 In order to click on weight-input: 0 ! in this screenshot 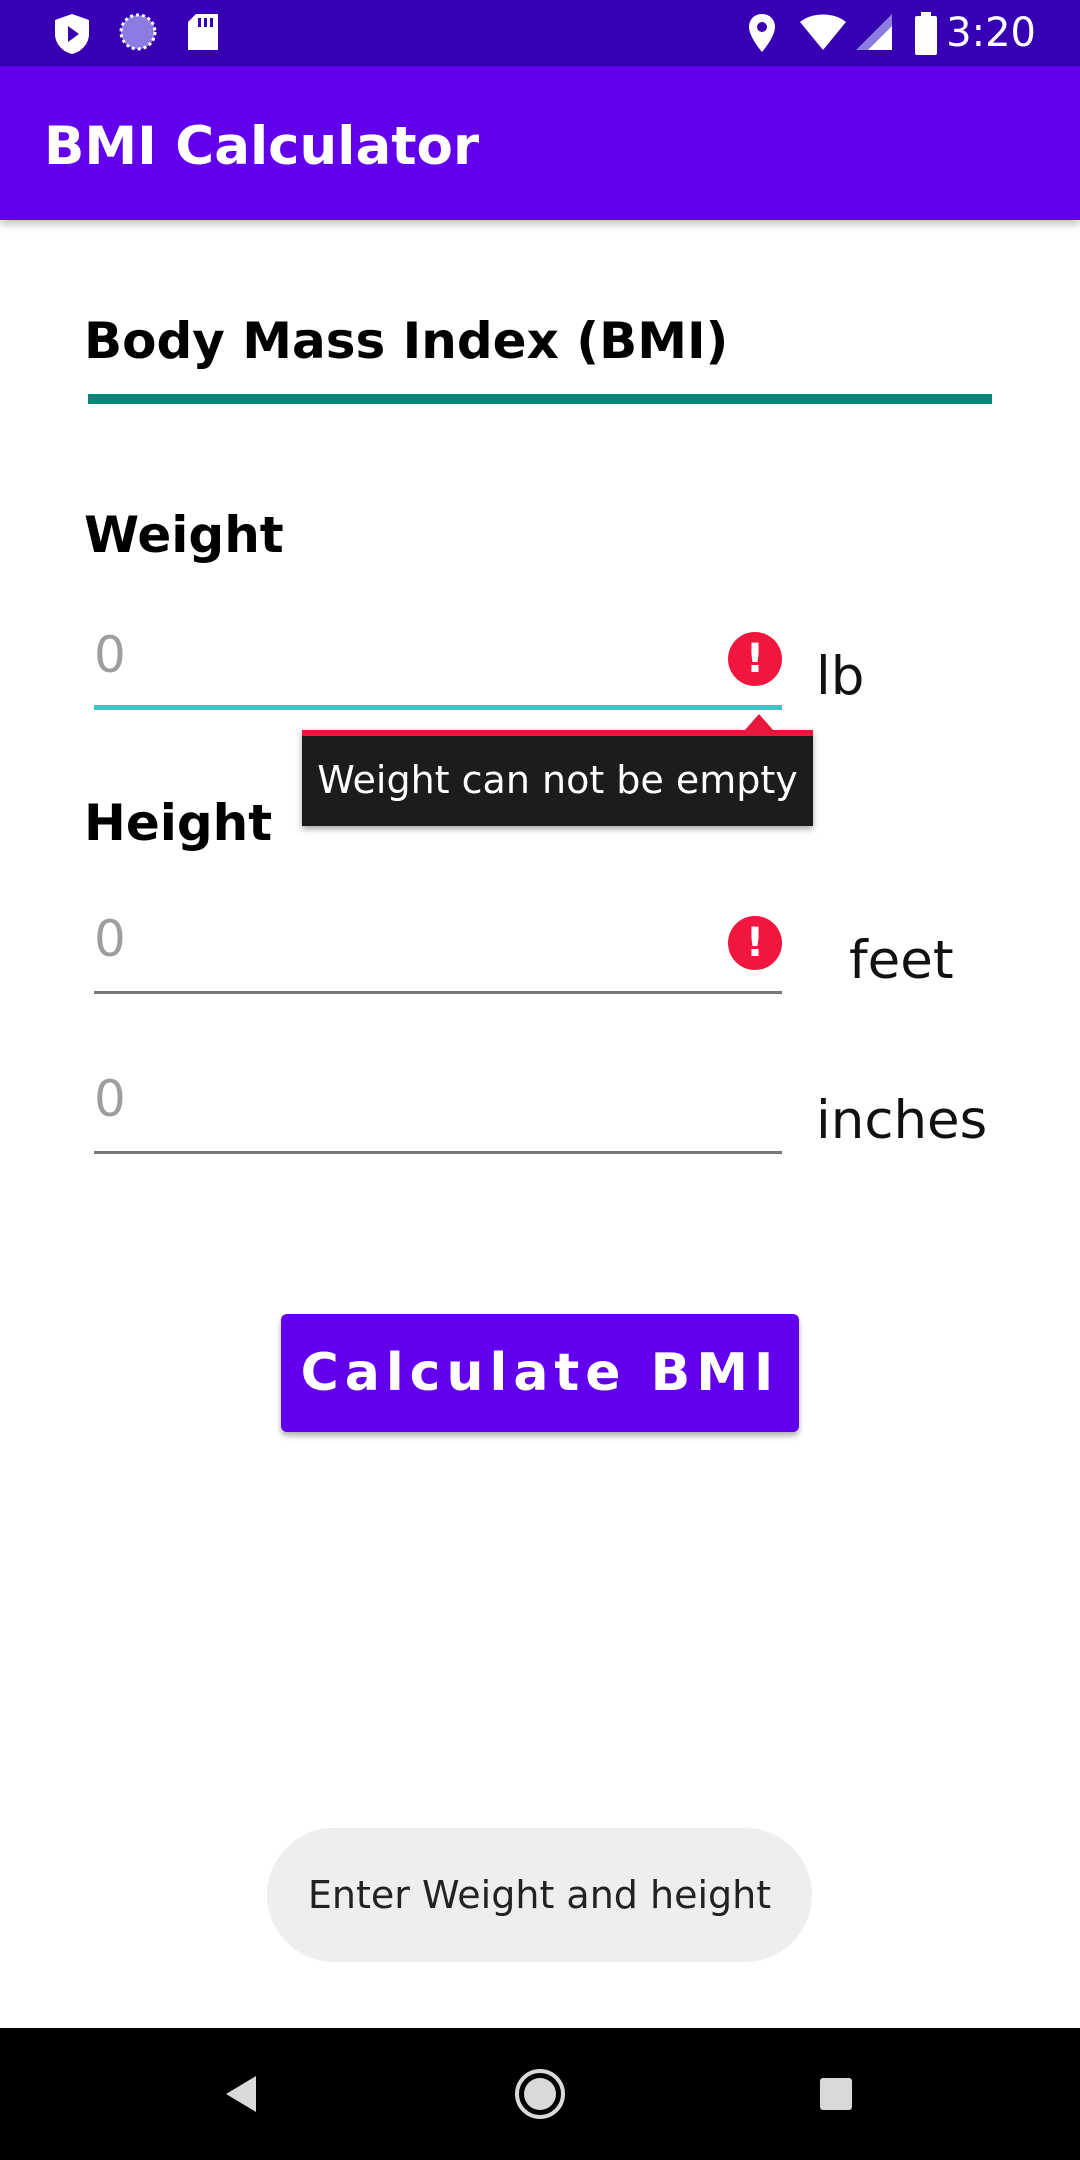, I will do `click(438, 666)`.